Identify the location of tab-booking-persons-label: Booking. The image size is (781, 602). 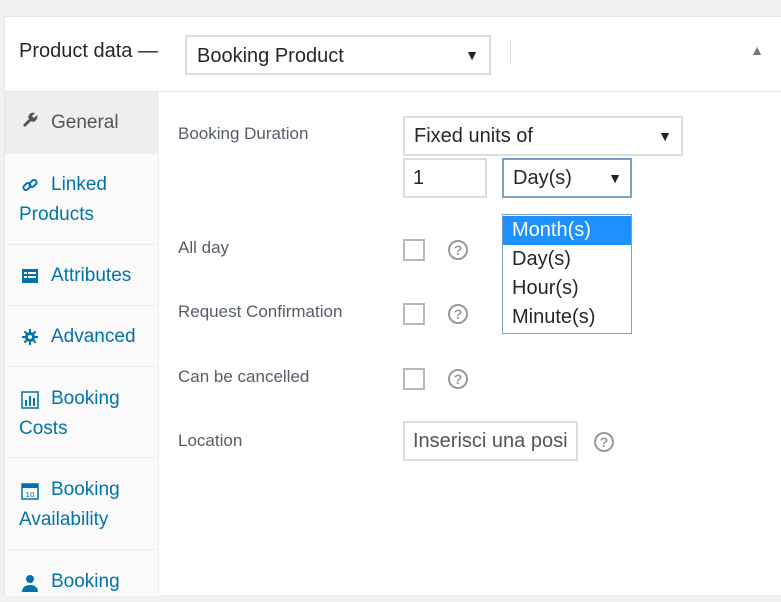
(85, 581).